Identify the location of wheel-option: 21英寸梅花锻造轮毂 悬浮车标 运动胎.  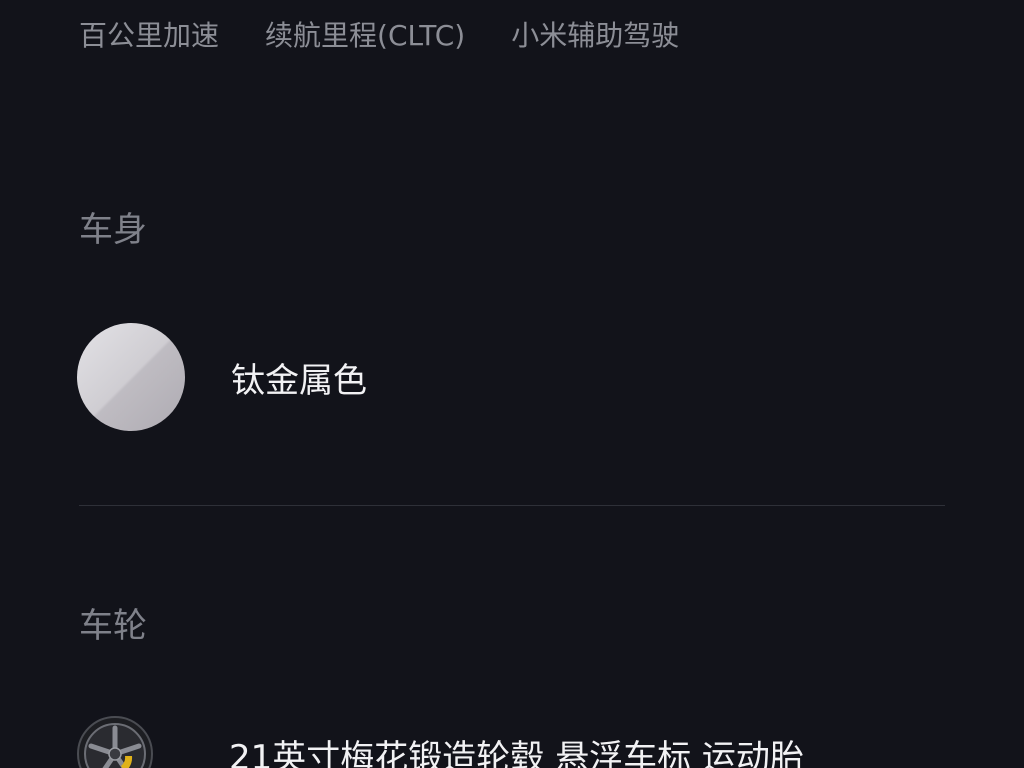
(511, 742).